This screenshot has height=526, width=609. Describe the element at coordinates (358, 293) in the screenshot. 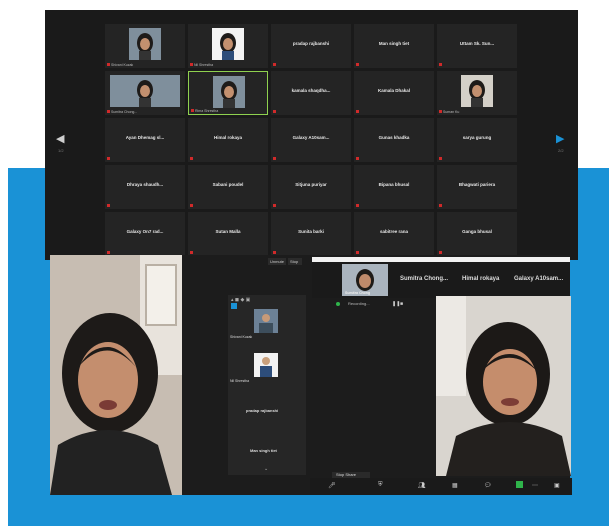

I see `self-video-label: Sumitra Chong` at that location.